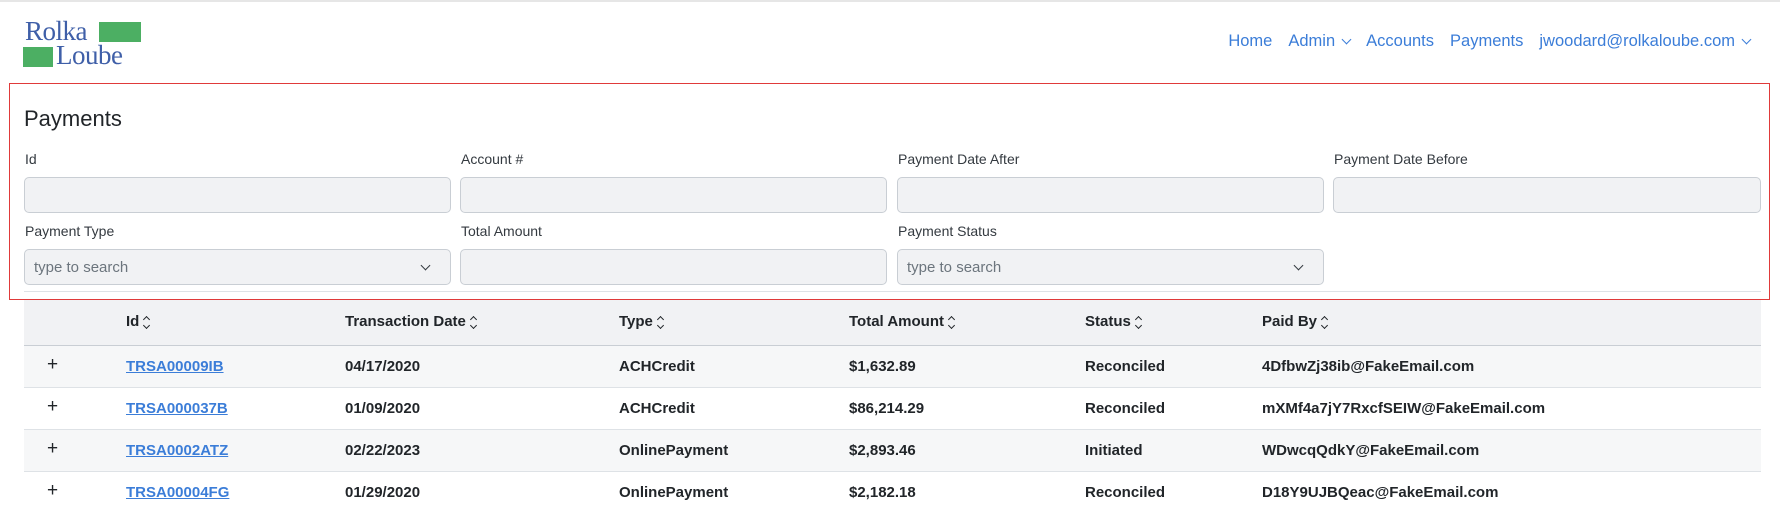 The height and width of the screenshot is (508, 1780). What do you see at coordinates (177, 492) in the screenshot?
I see `payment-id-link: TRSA00004FG` at bounding box center [177, 492].